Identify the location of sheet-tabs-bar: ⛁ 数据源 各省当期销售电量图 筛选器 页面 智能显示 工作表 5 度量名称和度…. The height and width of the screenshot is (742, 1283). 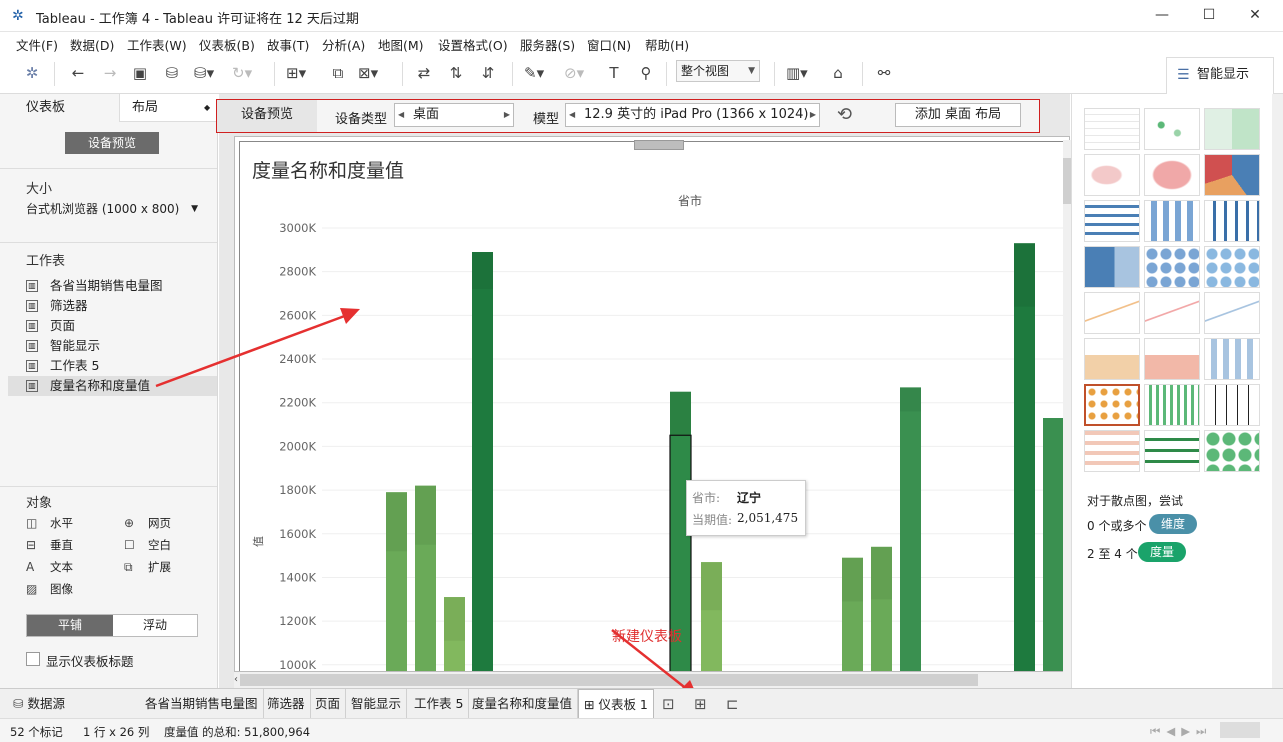
(641, 703).